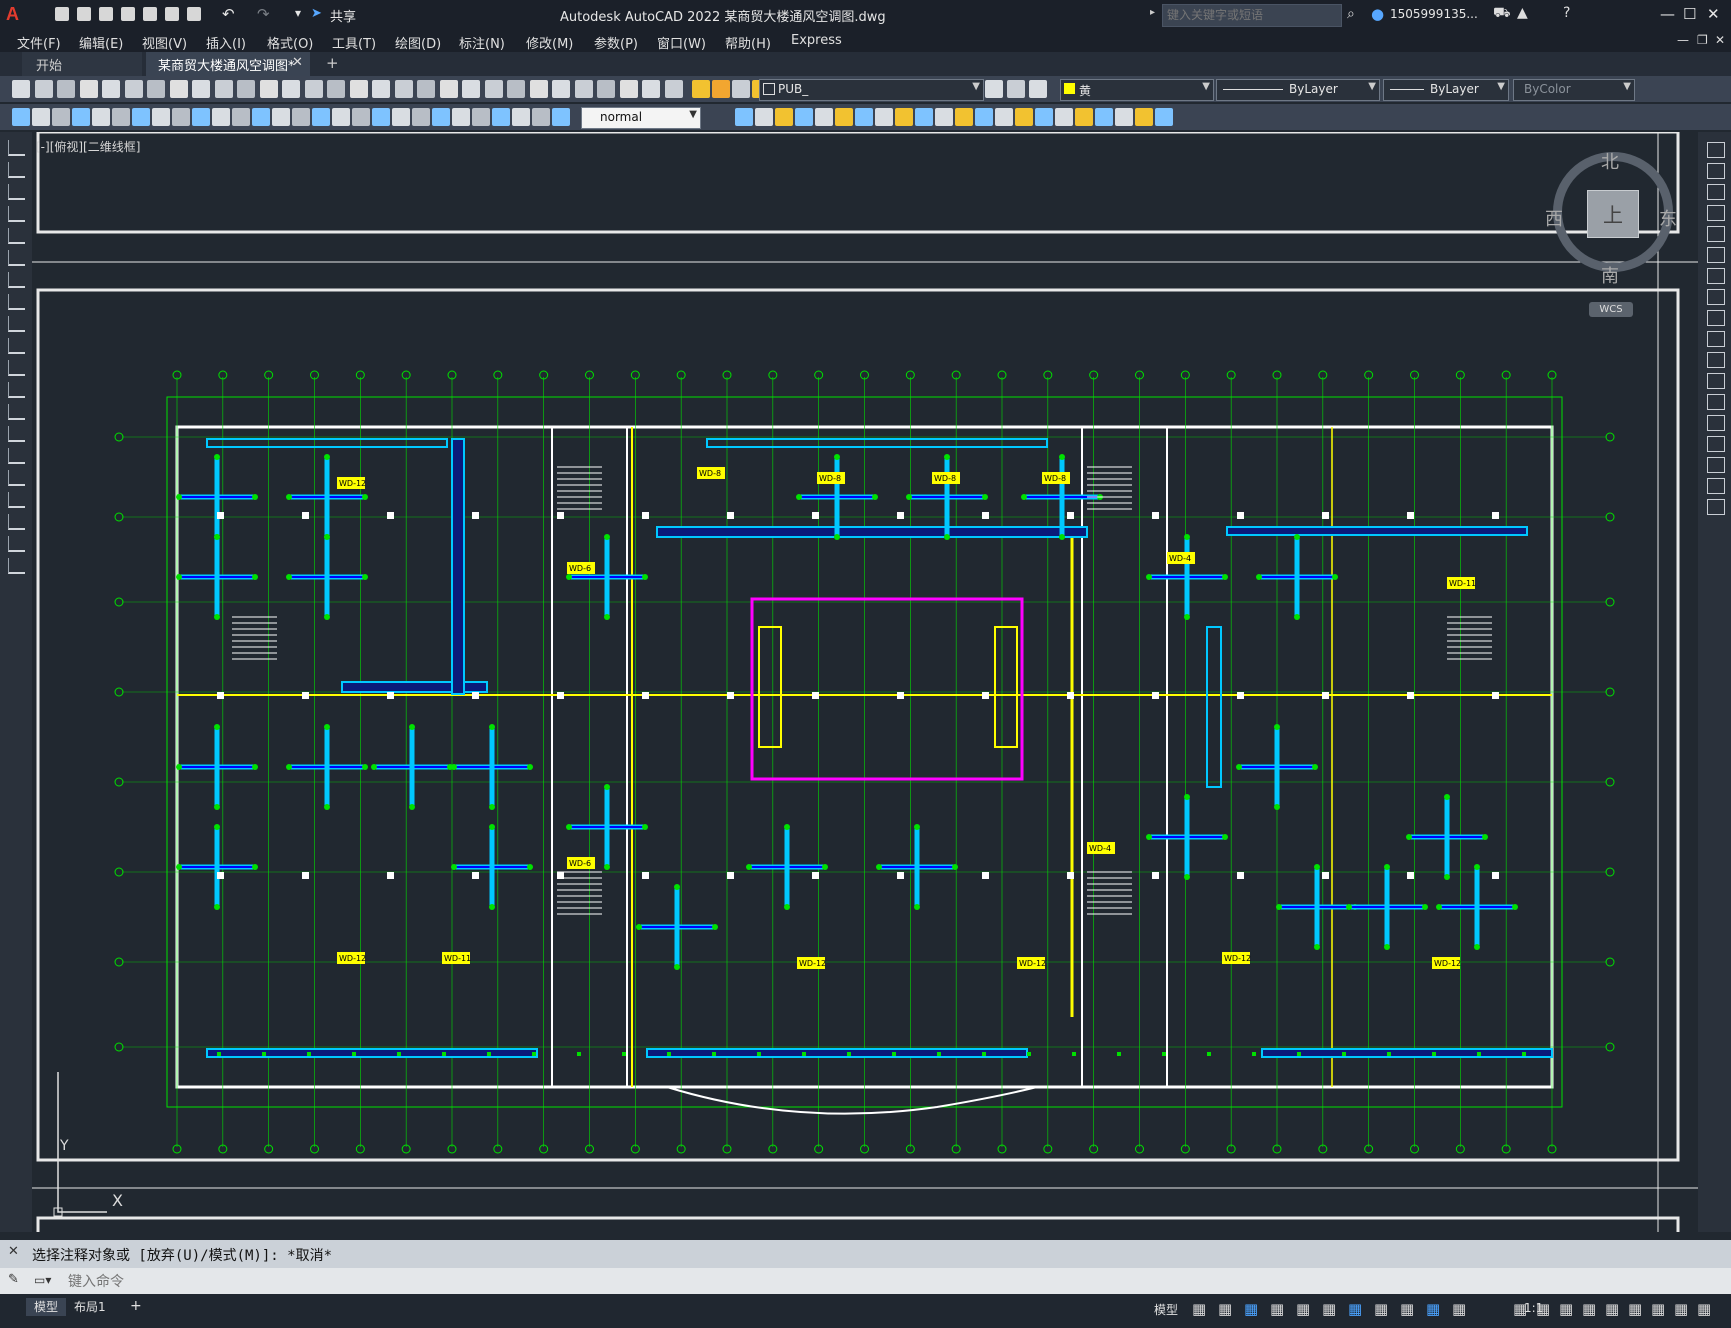 The width and height of the screenshot is (1731, 1328). Describe the element at coordinates (1407, 1309) in the screenshot. I see `transparency-icon: ▦` at that location.